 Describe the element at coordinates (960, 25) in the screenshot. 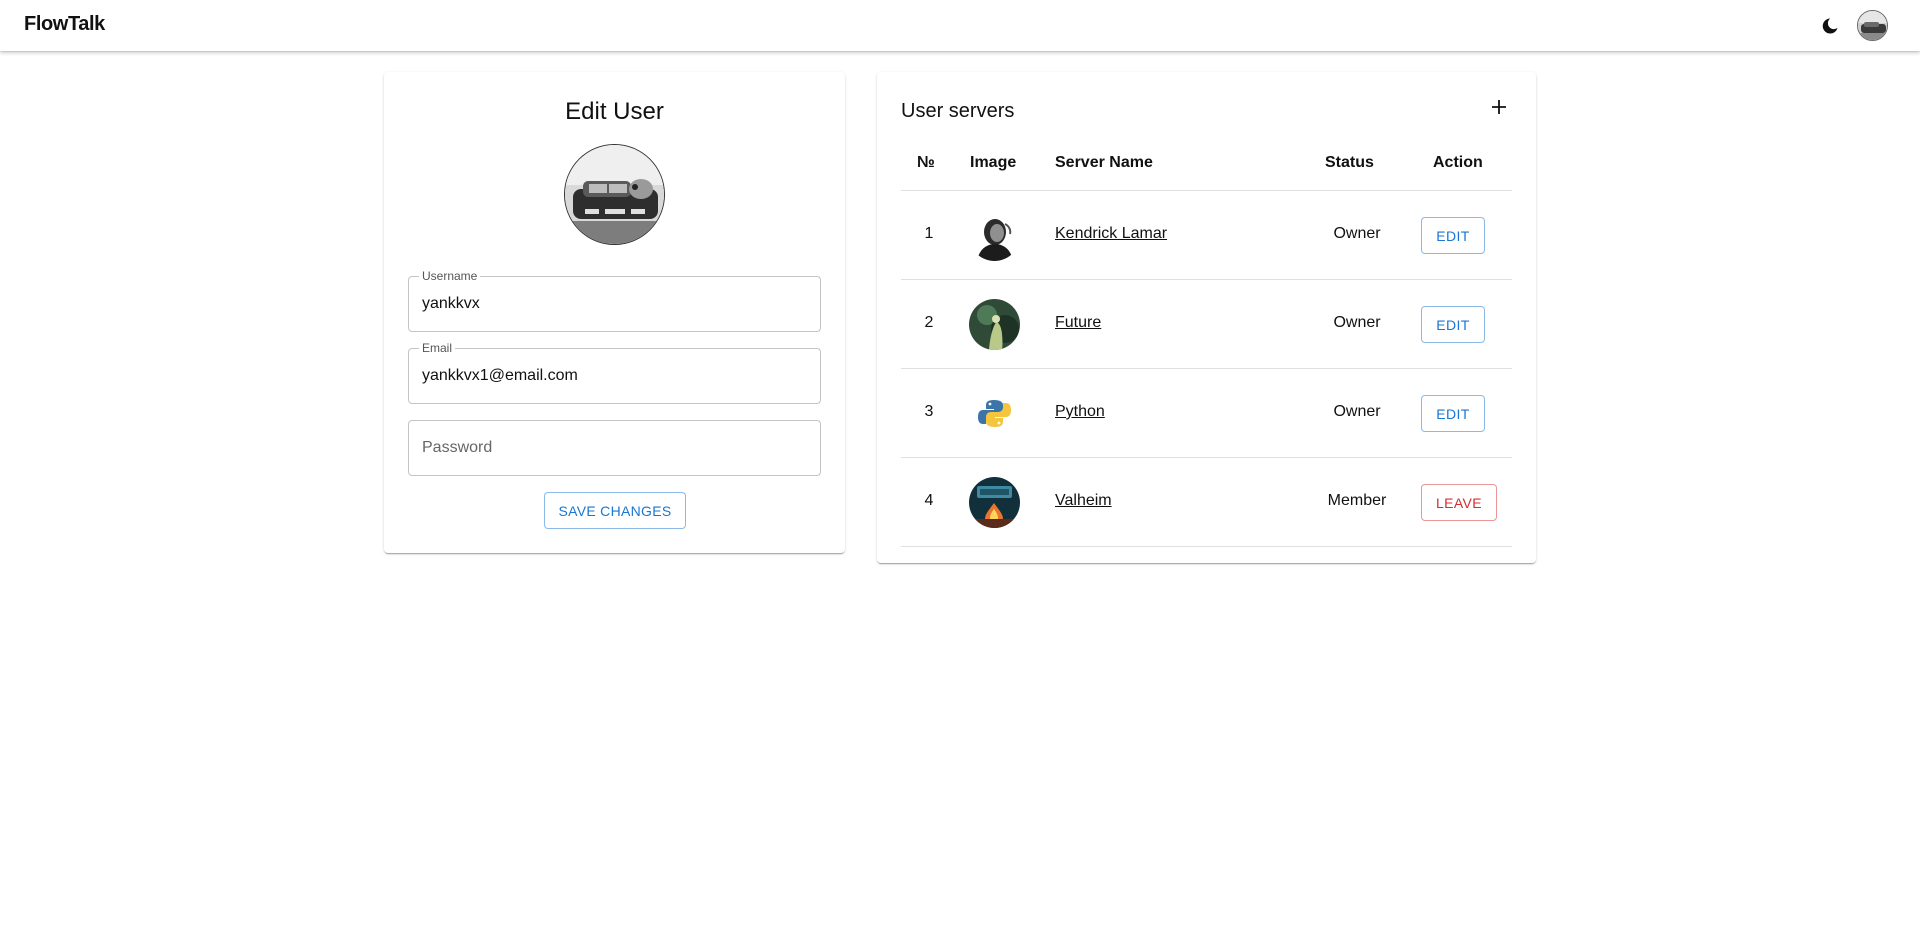

I see `app-bar: FlowTalk` at that location.